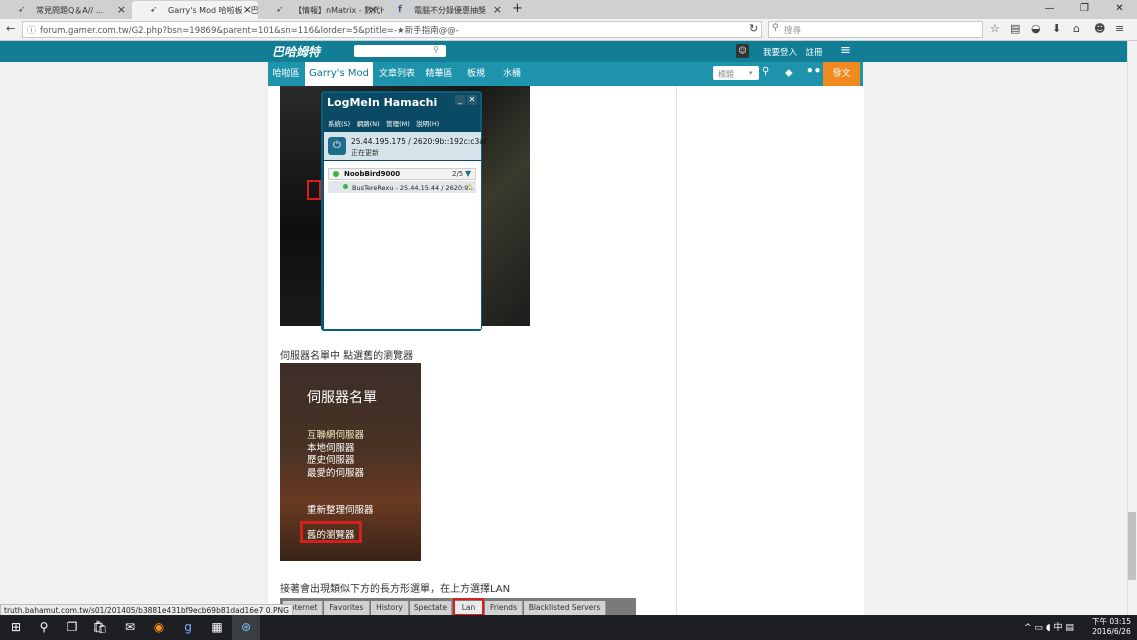 Image resolution: width=1137 pixels, height=640 pixels. I want to click on message-icon: ▭, so click(1038, 628).